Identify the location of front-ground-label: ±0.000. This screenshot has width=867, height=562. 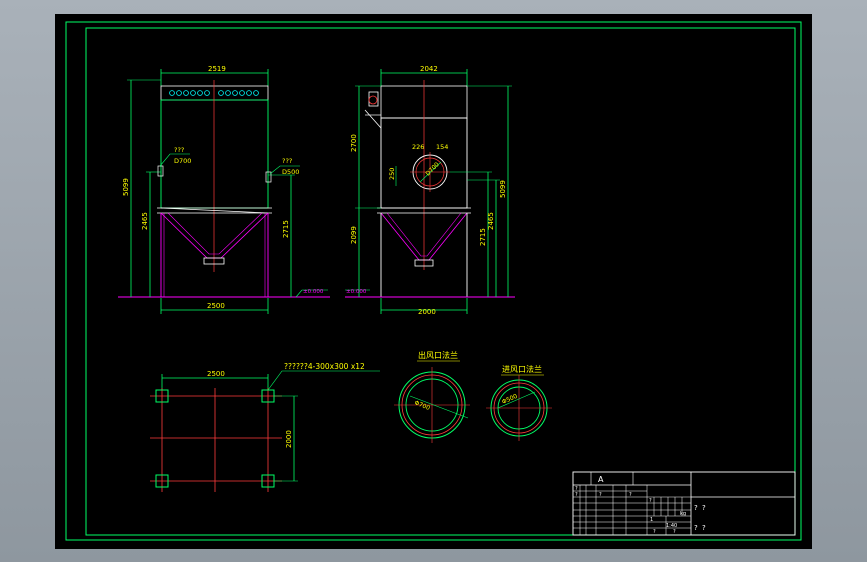
(313, 292).